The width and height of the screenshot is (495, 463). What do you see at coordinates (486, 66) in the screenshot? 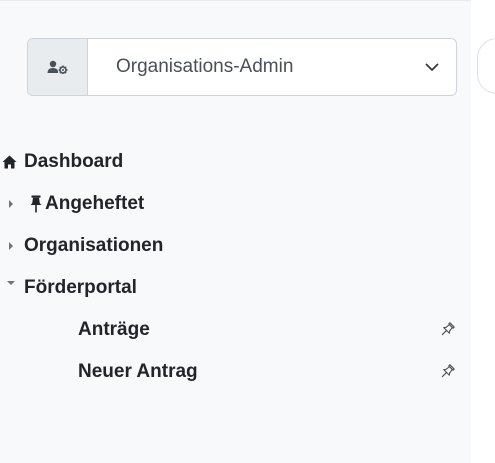
I see `collapse-toggle-button` at bounding box center [486, 66].